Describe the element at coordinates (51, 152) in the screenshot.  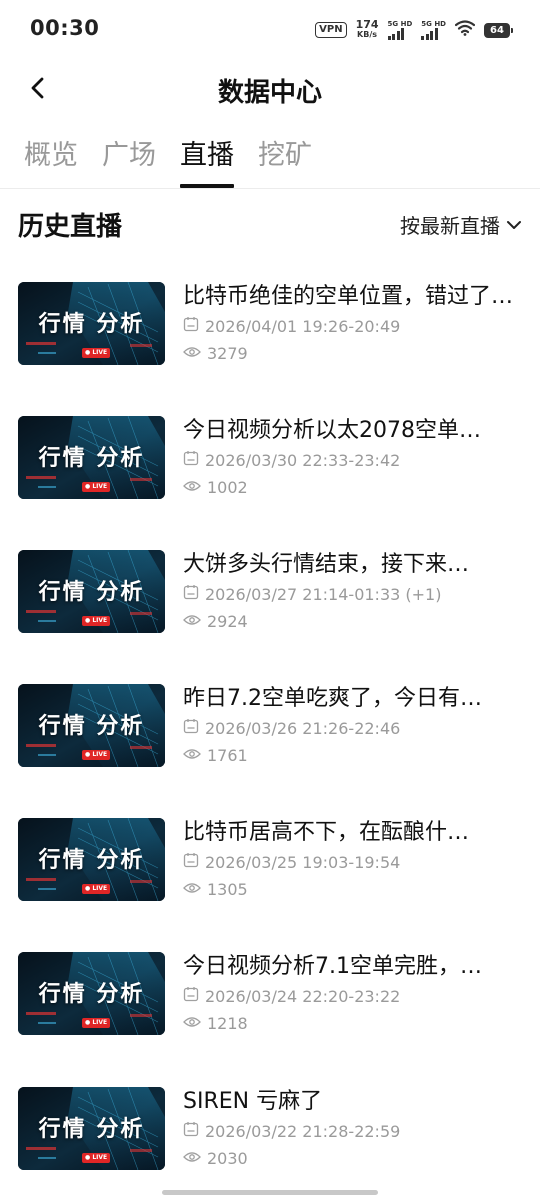
I see `tab-overview: 概览` at that location.